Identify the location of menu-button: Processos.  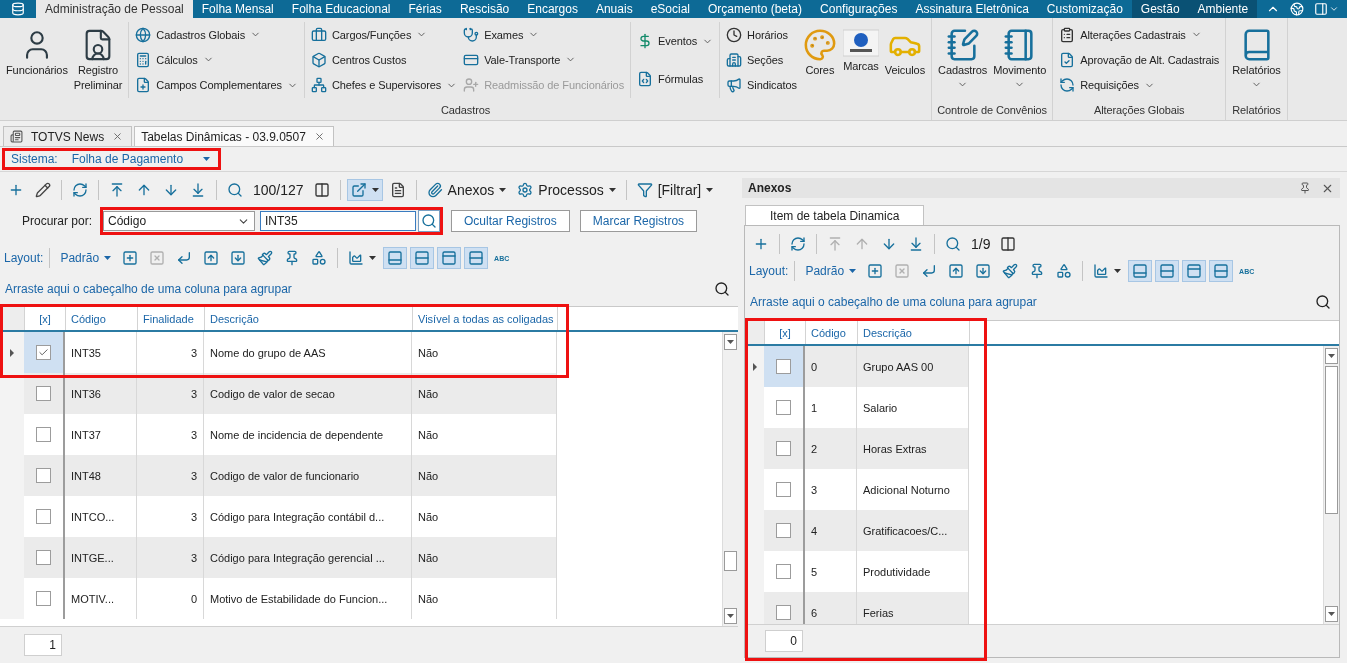
(566, 190).